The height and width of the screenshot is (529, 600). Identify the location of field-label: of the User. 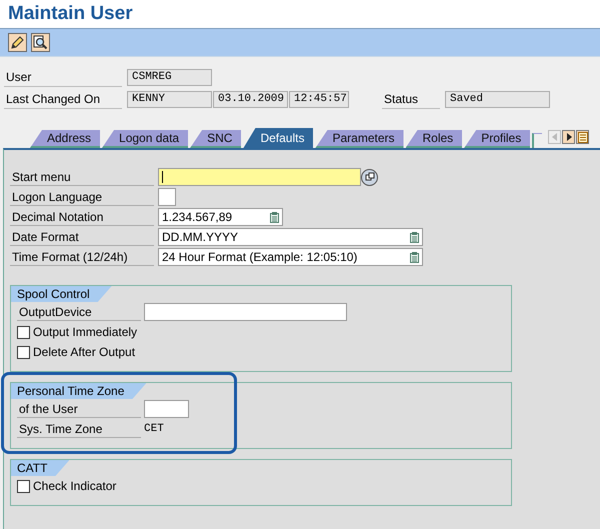
(79, 409).